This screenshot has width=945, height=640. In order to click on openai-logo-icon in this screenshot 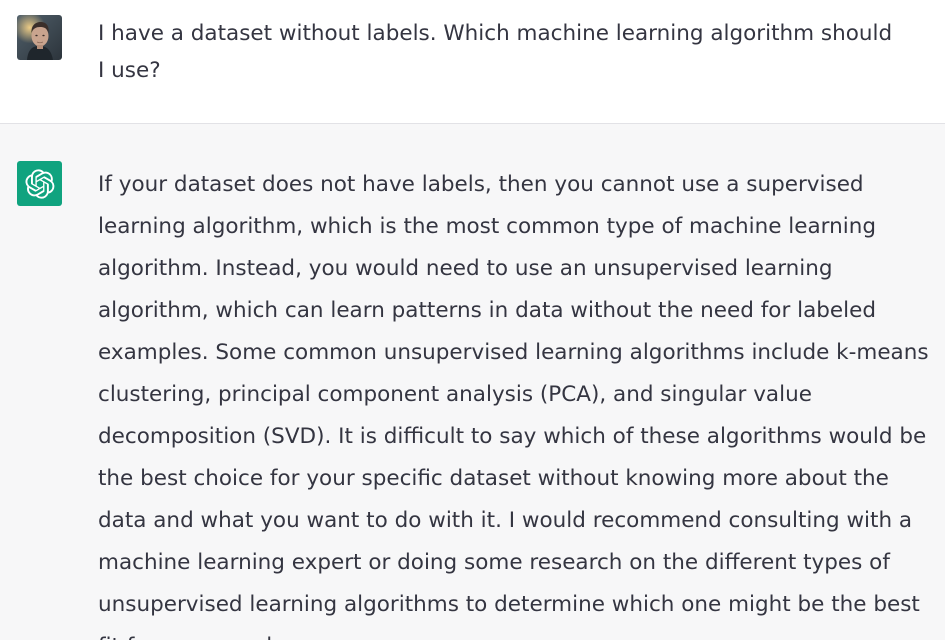, I will do `click(39, 183)`.